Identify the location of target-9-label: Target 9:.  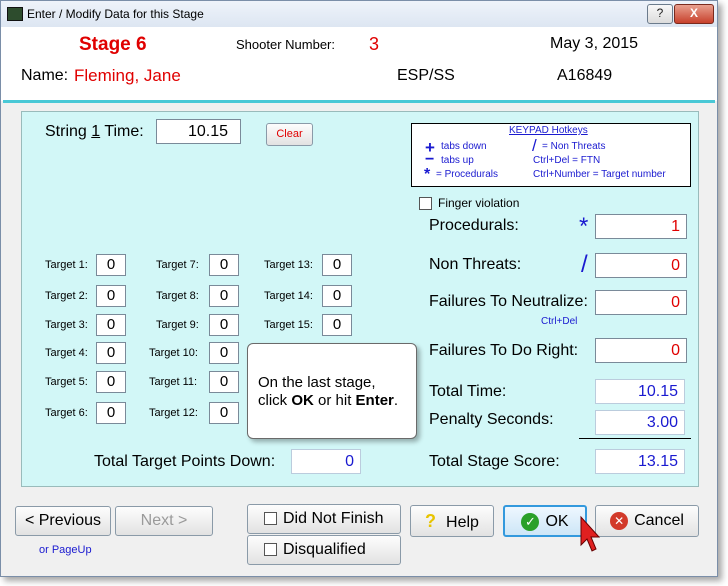
(177, 325).